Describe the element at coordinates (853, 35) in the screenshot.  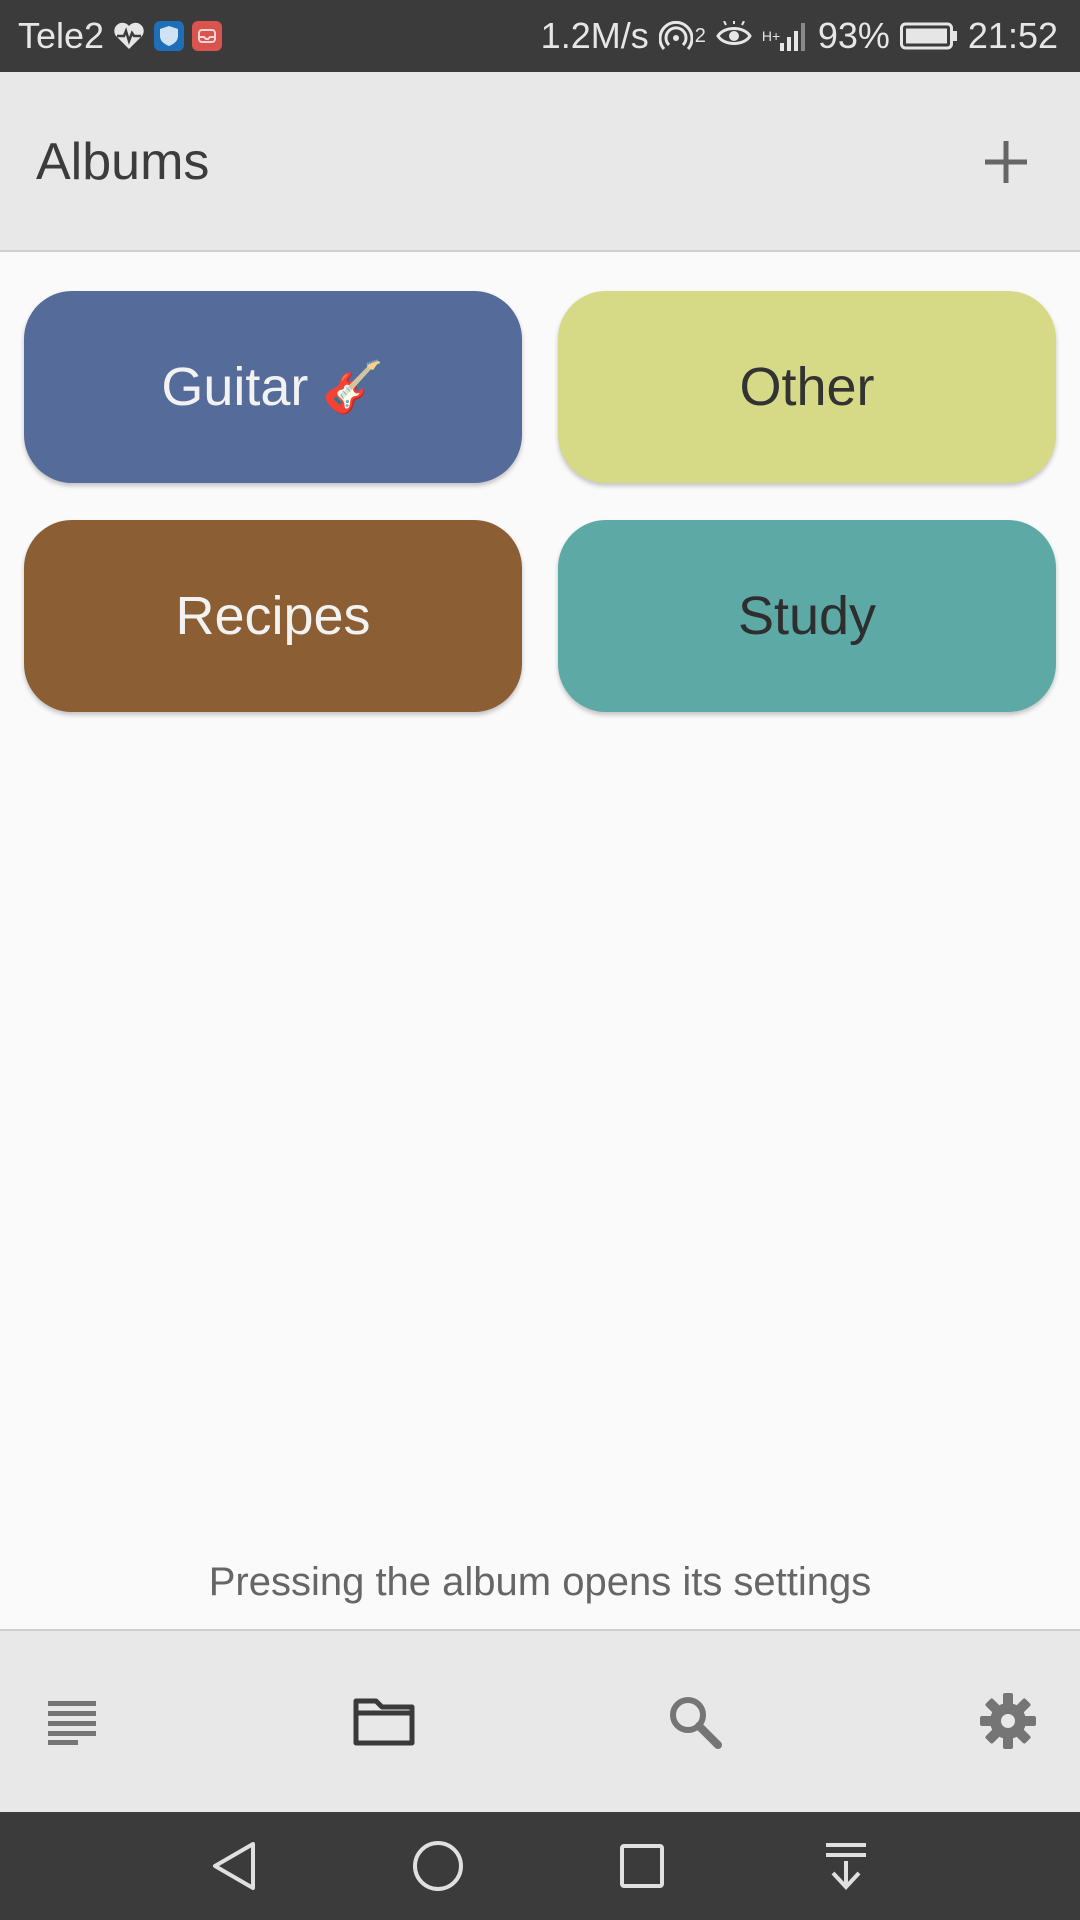
I see `battery-percent: 93%` at that location.